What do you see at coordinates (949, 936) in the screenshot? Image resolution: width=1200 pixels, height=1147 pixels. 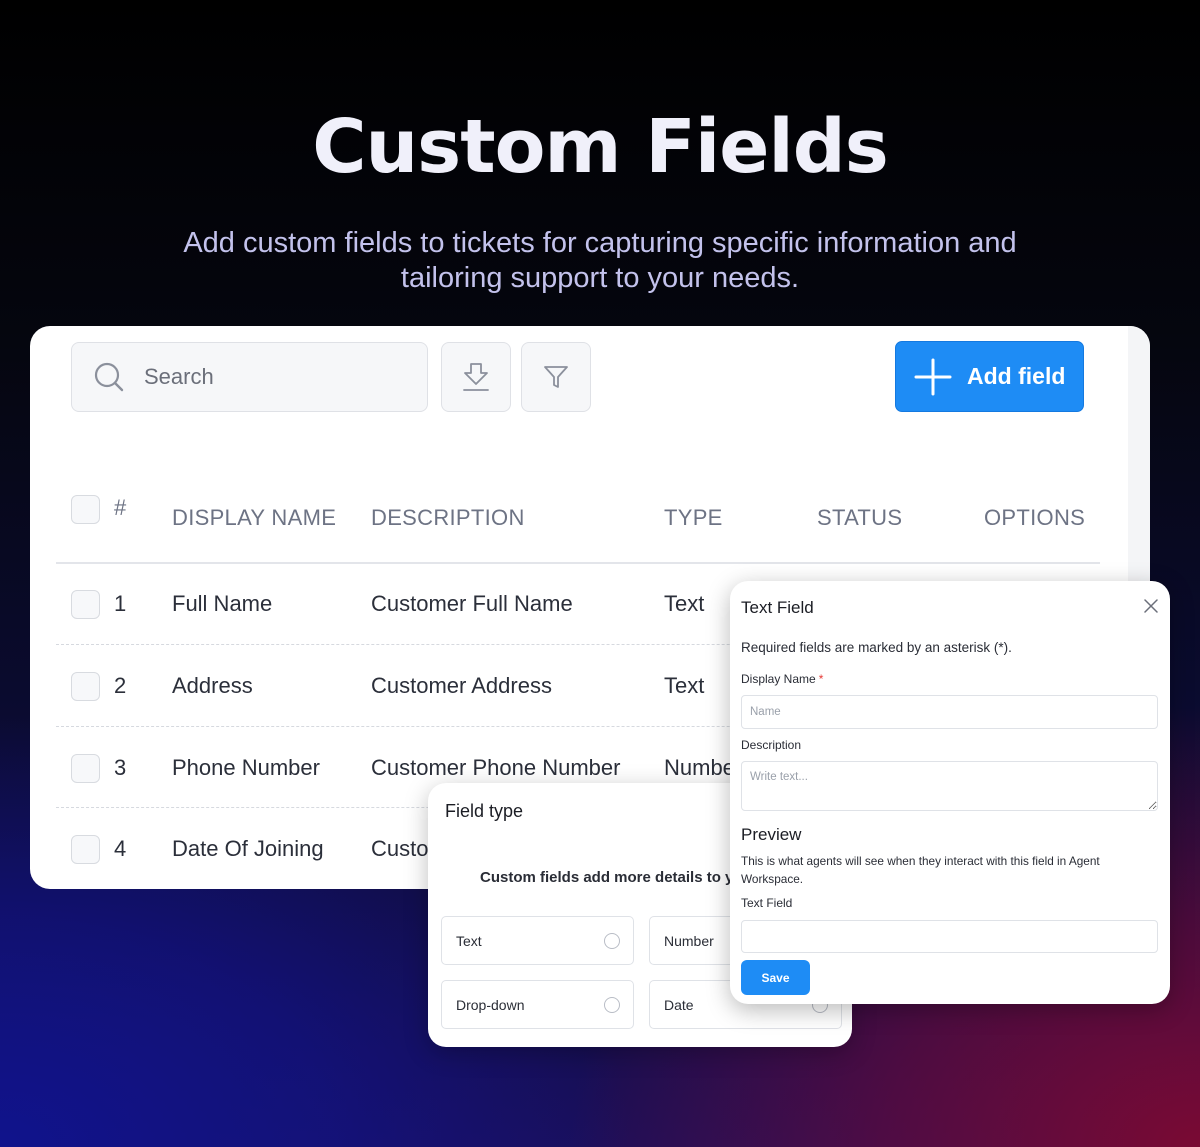 I see `preview-text-input` at bounding box center [949, 936].